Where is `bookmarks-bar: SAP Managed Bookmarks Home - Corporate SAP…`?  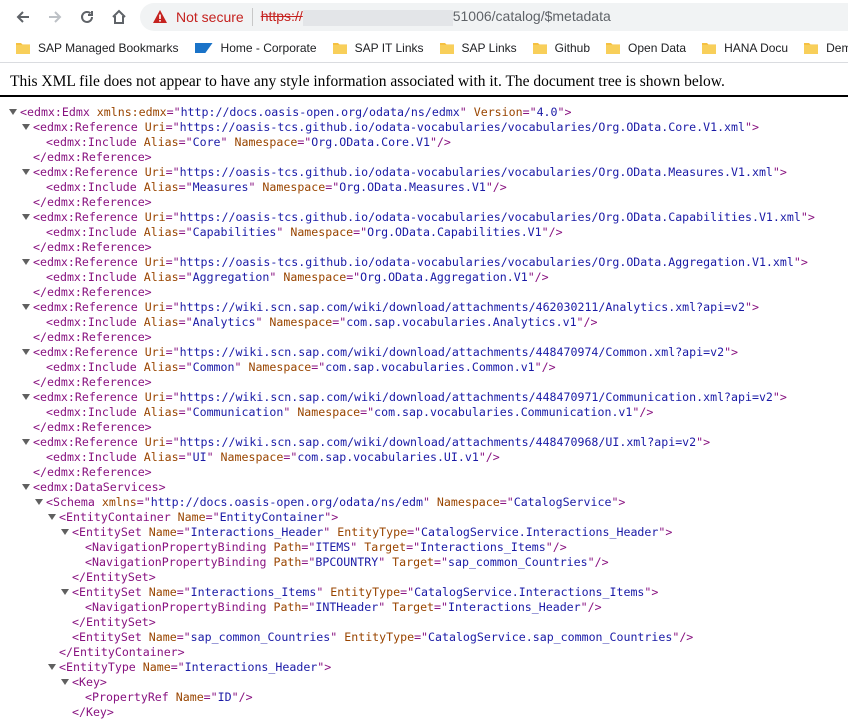
bookmarks-bar: SAP Managed Bookmarks Home - Corporate SAP… is located at coordinates (424, 48).